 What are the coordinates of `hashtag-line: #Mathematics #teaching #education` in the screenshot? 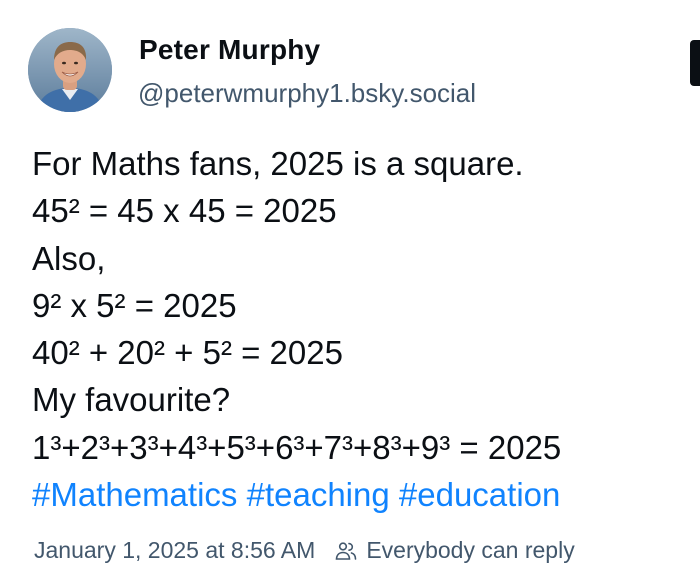 It's located at (366, 494).